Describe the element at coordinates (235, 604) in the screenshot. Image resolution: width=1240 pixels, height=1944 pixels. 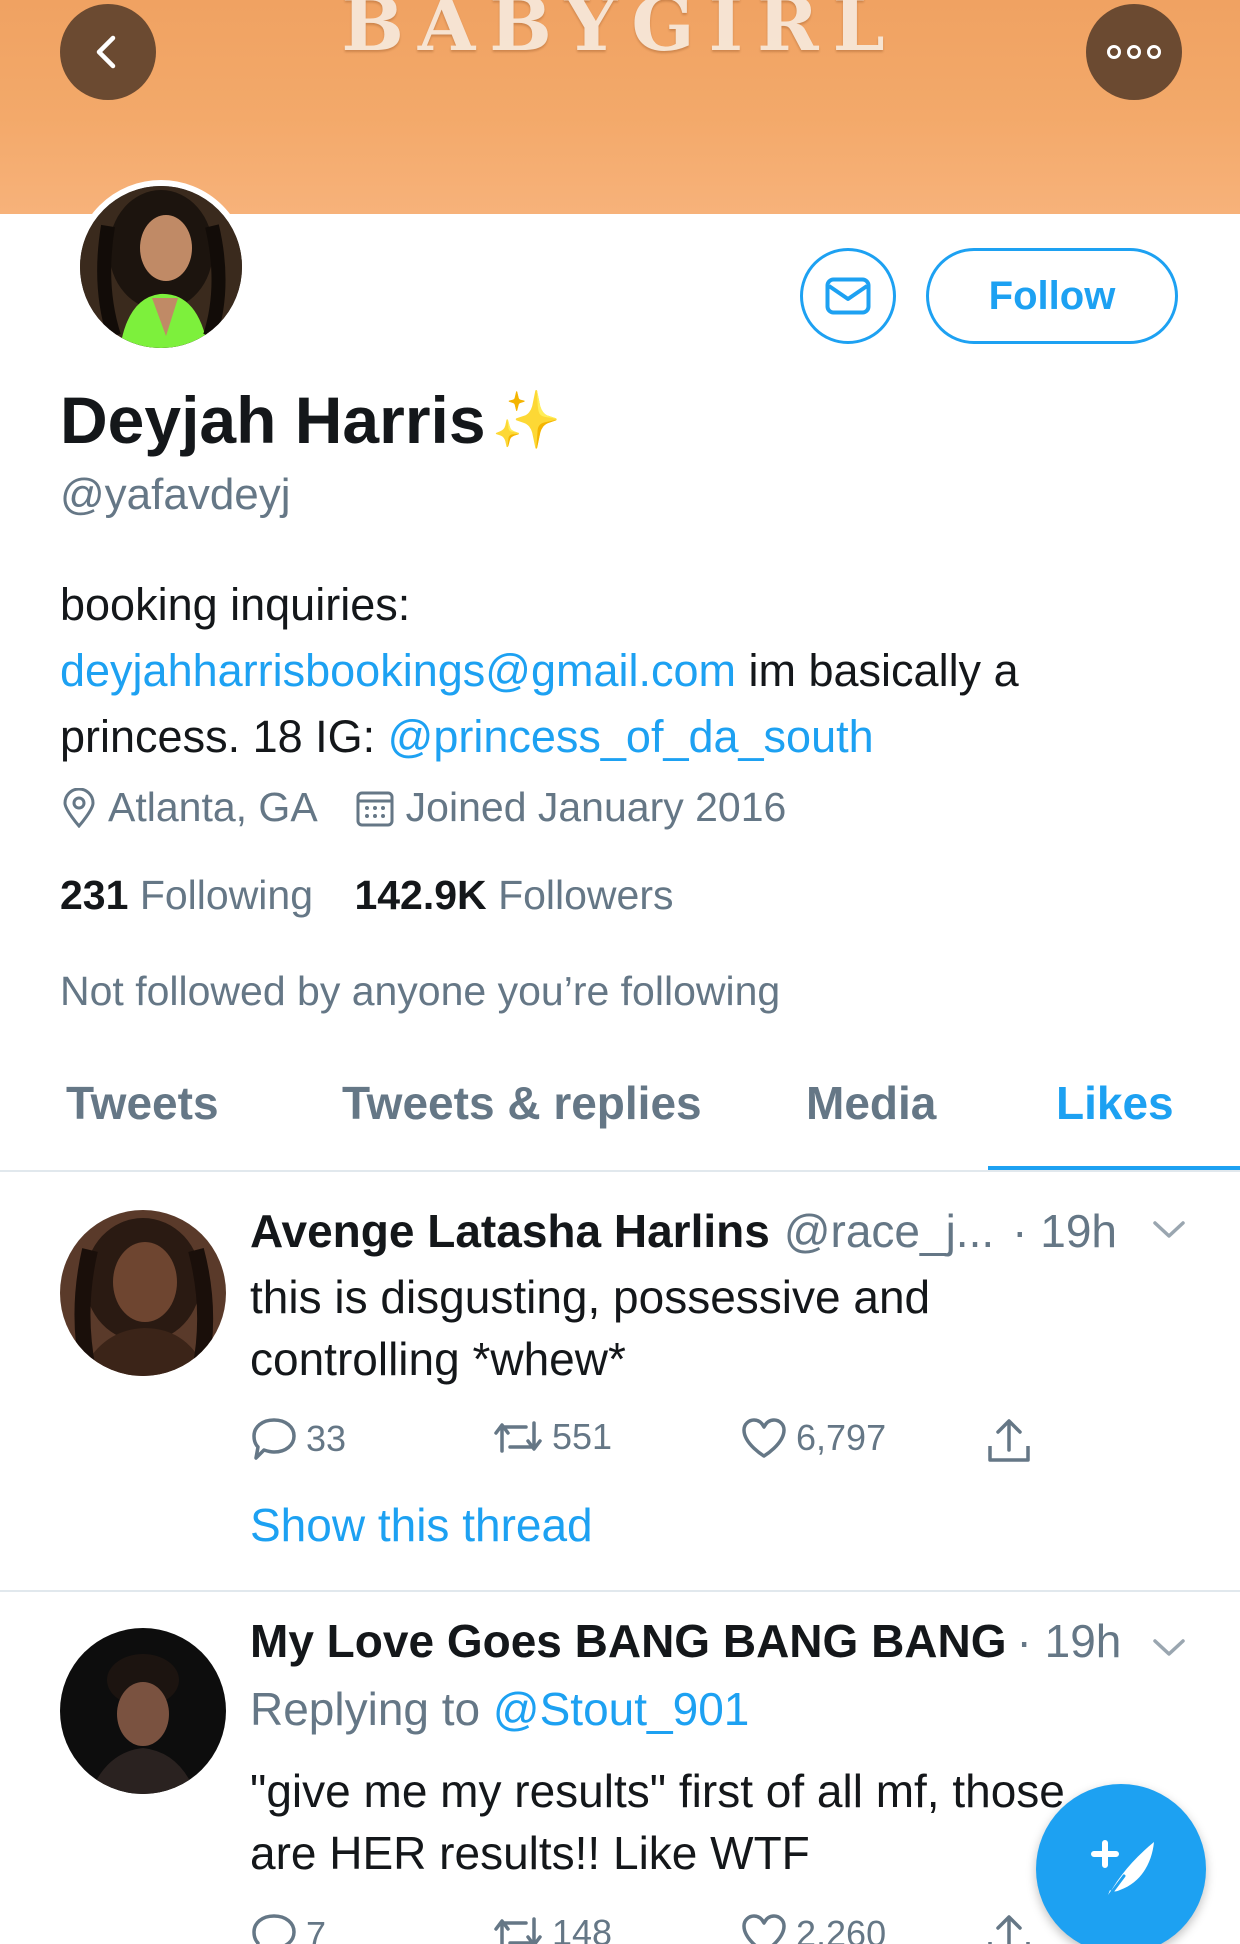
I see `bio-text-prefix: booking inquiries:` at that location.